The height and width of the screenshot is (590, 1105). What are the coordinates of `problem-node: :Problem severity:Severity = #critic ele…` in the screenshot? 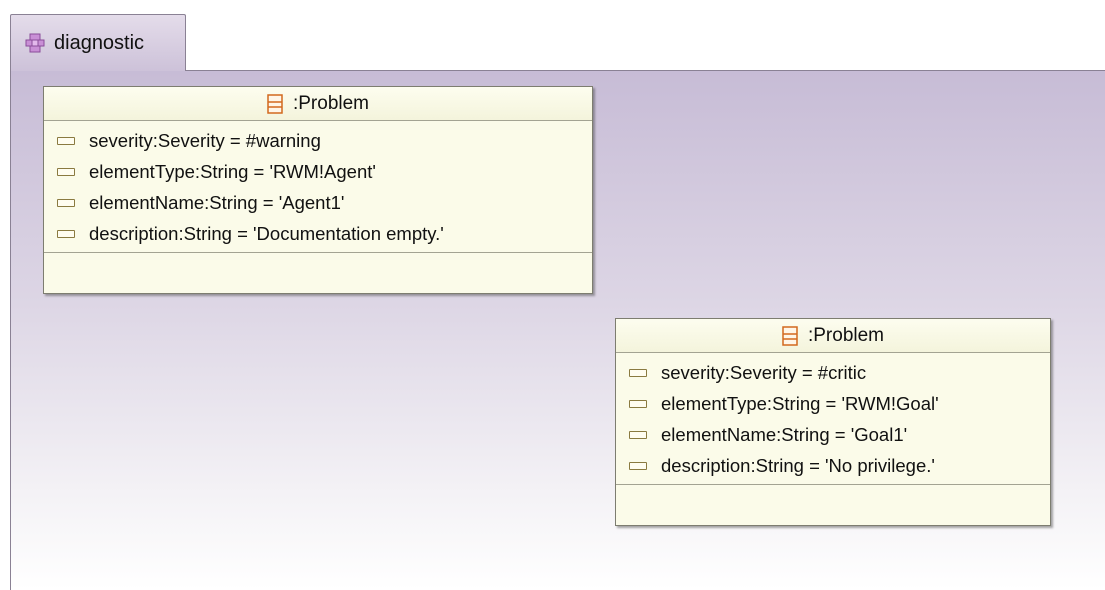 It's located at (833, 422).